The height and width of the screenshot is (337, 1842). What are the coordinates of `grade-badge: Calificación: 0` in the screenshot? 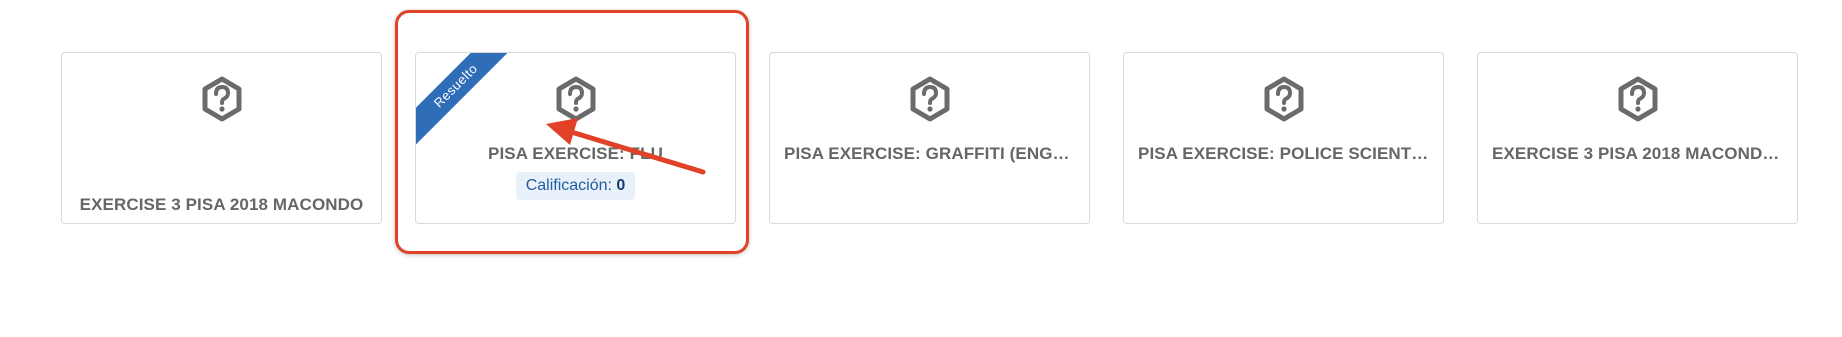 It's located at (575, 186).